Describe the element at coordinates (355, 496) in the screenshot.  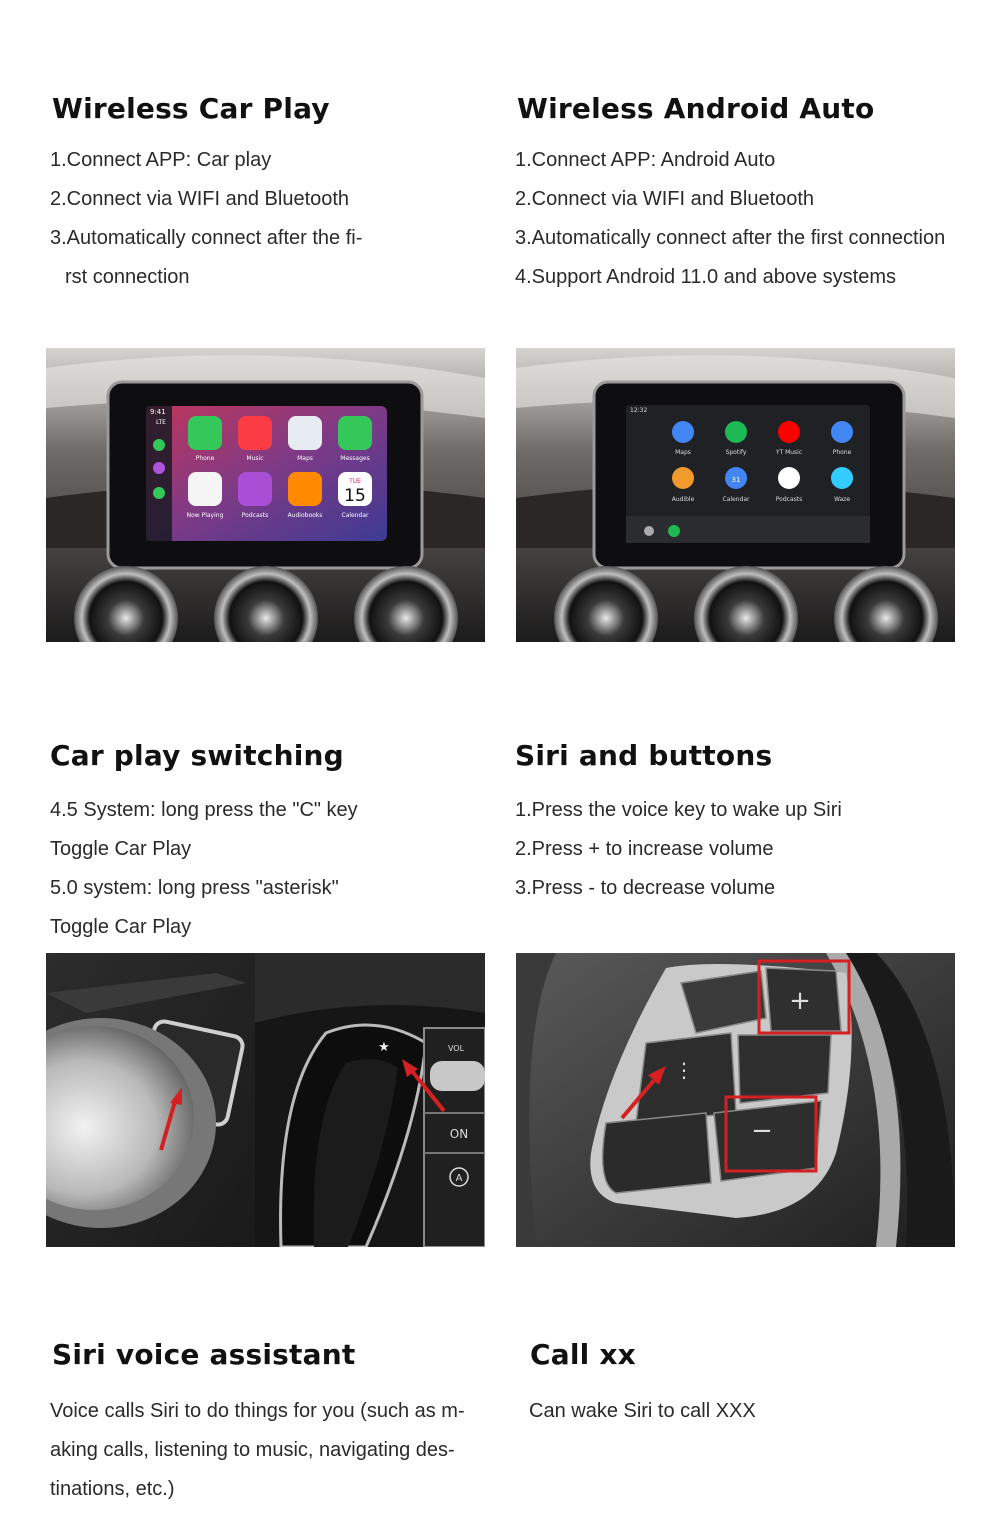
I see `carplay-calendar-date: 15` at that location.